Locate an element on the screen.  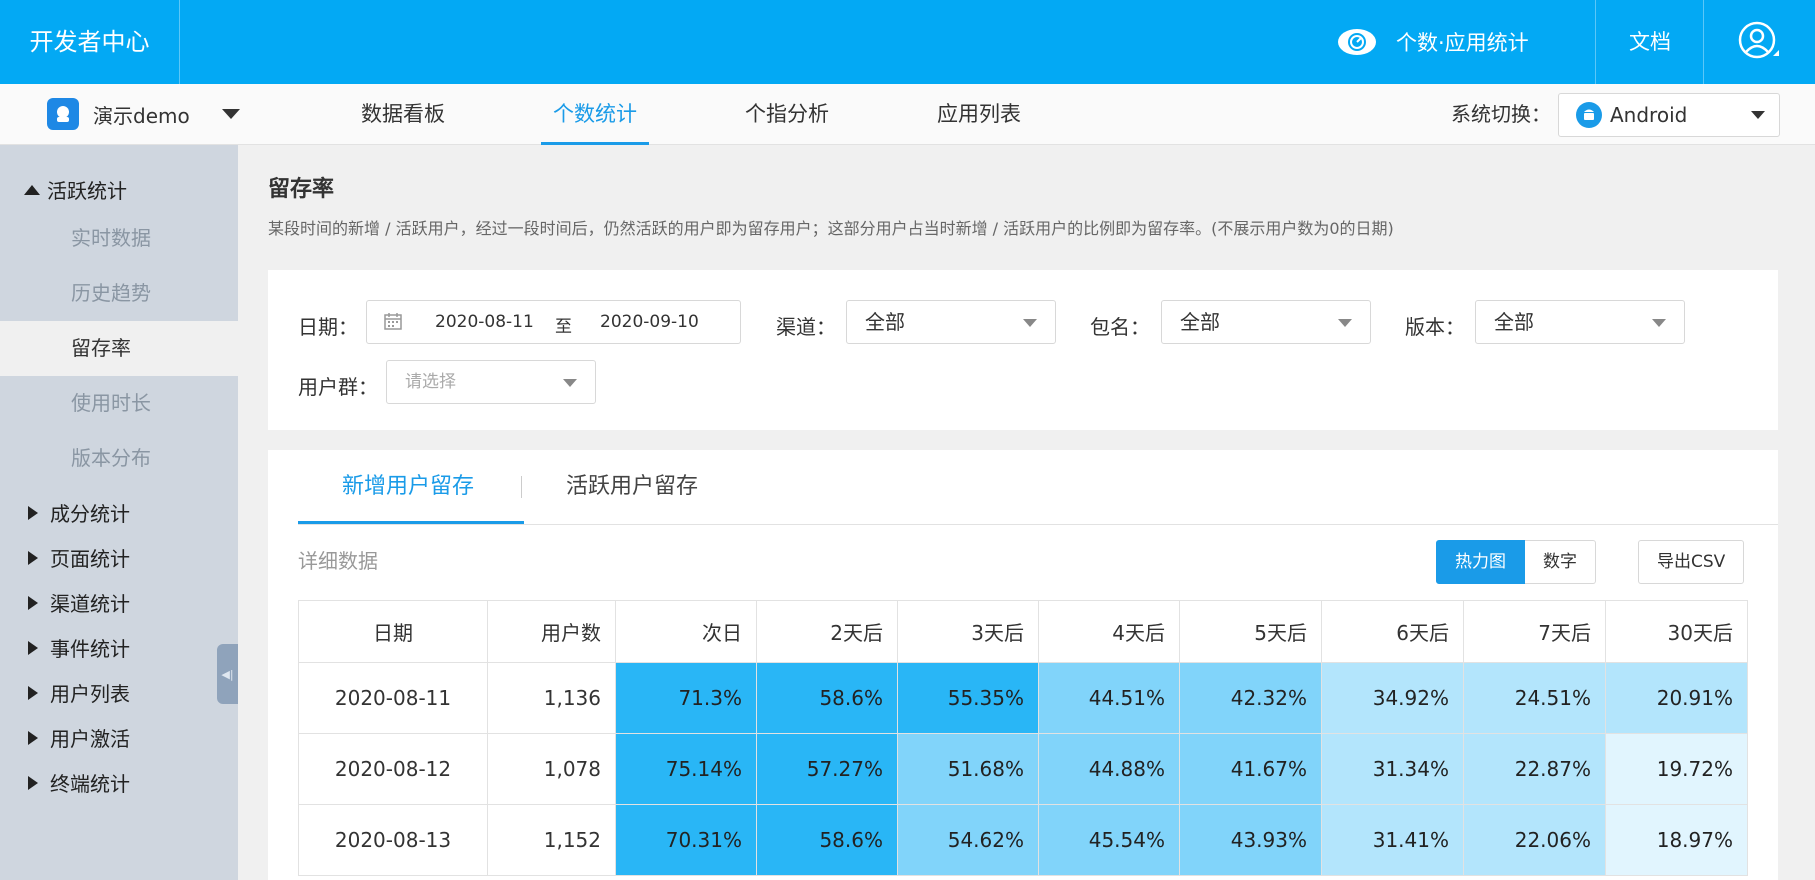
tabs-divider is located at coordinates (1038, 524).